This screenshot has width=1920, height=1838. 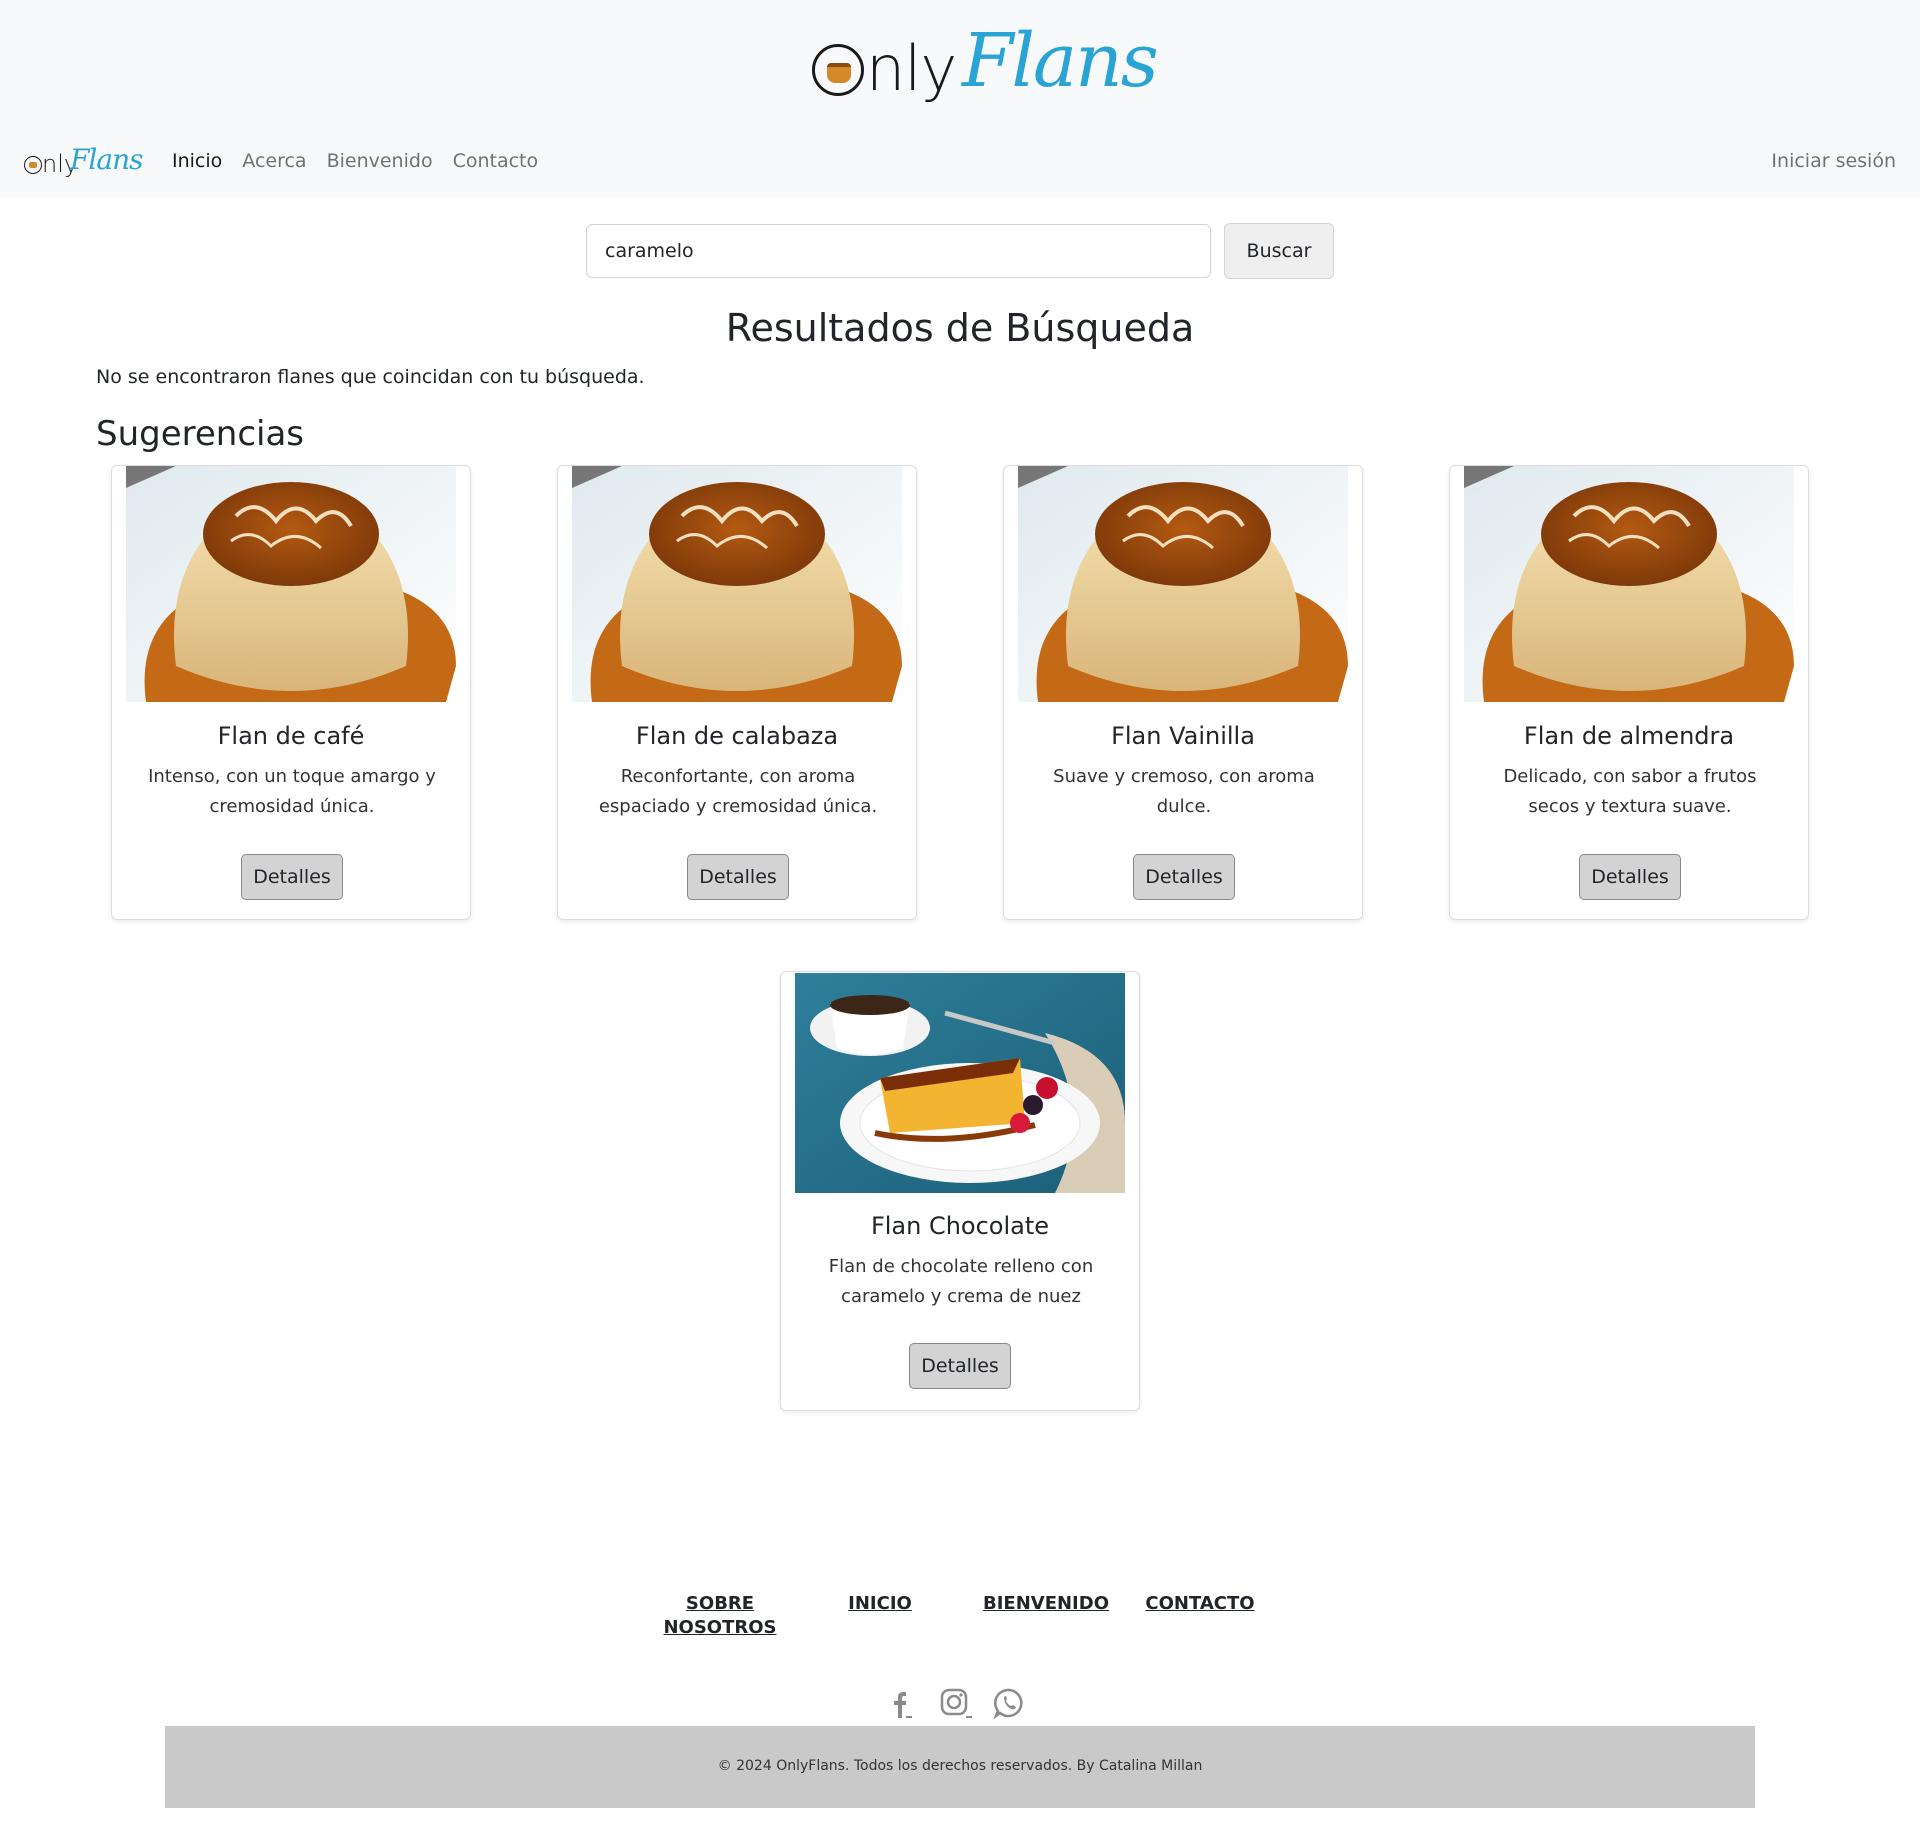 I want to click on card-title: Flan Vainilla, so click(x=1183, y=736).